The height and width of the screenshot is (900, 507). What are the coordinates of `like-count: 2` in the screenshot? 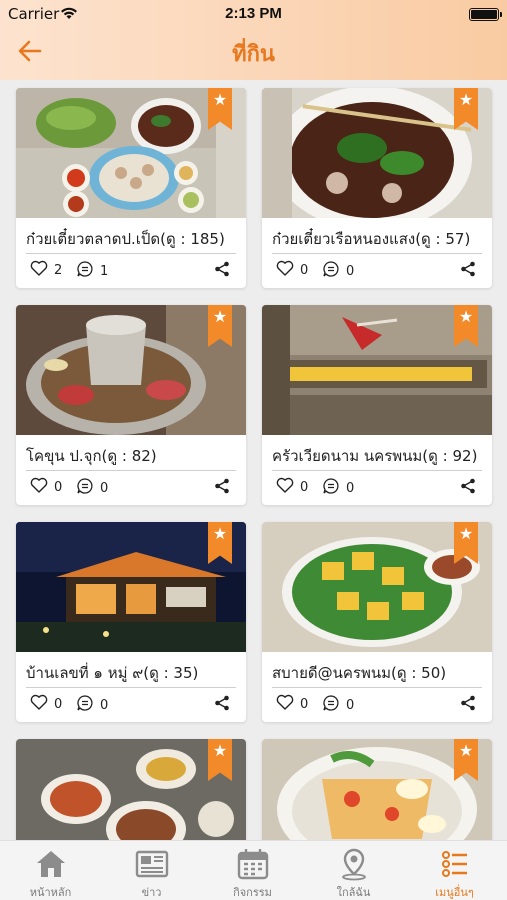 It's located at (58, 270).